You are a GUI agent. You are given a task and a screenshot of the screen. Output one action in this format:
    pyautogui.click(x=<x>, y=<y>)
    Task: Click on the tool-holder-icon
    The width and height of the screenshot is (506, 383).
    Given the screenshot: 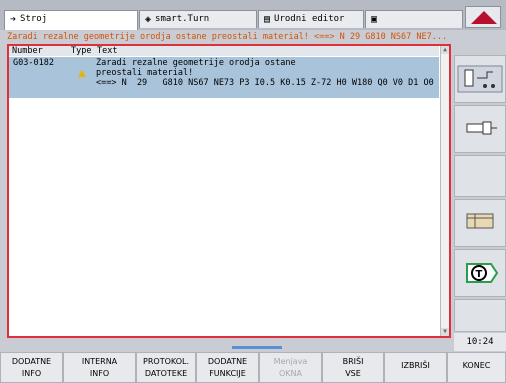 What is the action you would take?
    pyautogui.click(x=481, y=128)
    